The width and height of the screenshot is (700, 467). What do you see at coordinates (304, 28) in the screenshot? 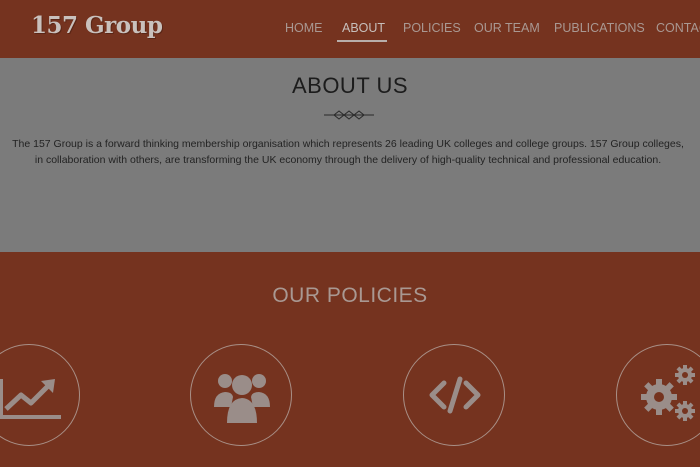
I see `nav-home: HOME` at bounding box center [304, 28].